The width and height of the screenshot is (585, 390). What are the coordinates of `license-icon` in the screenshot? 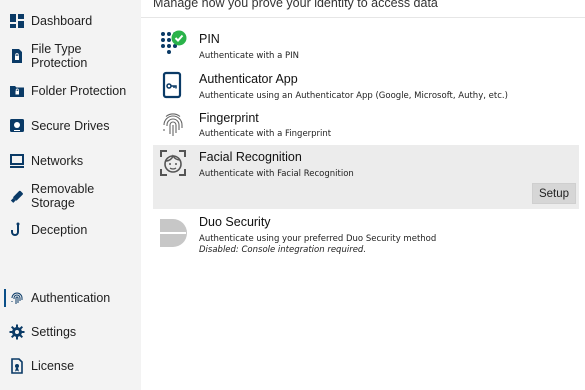 It's located at (17, 366).